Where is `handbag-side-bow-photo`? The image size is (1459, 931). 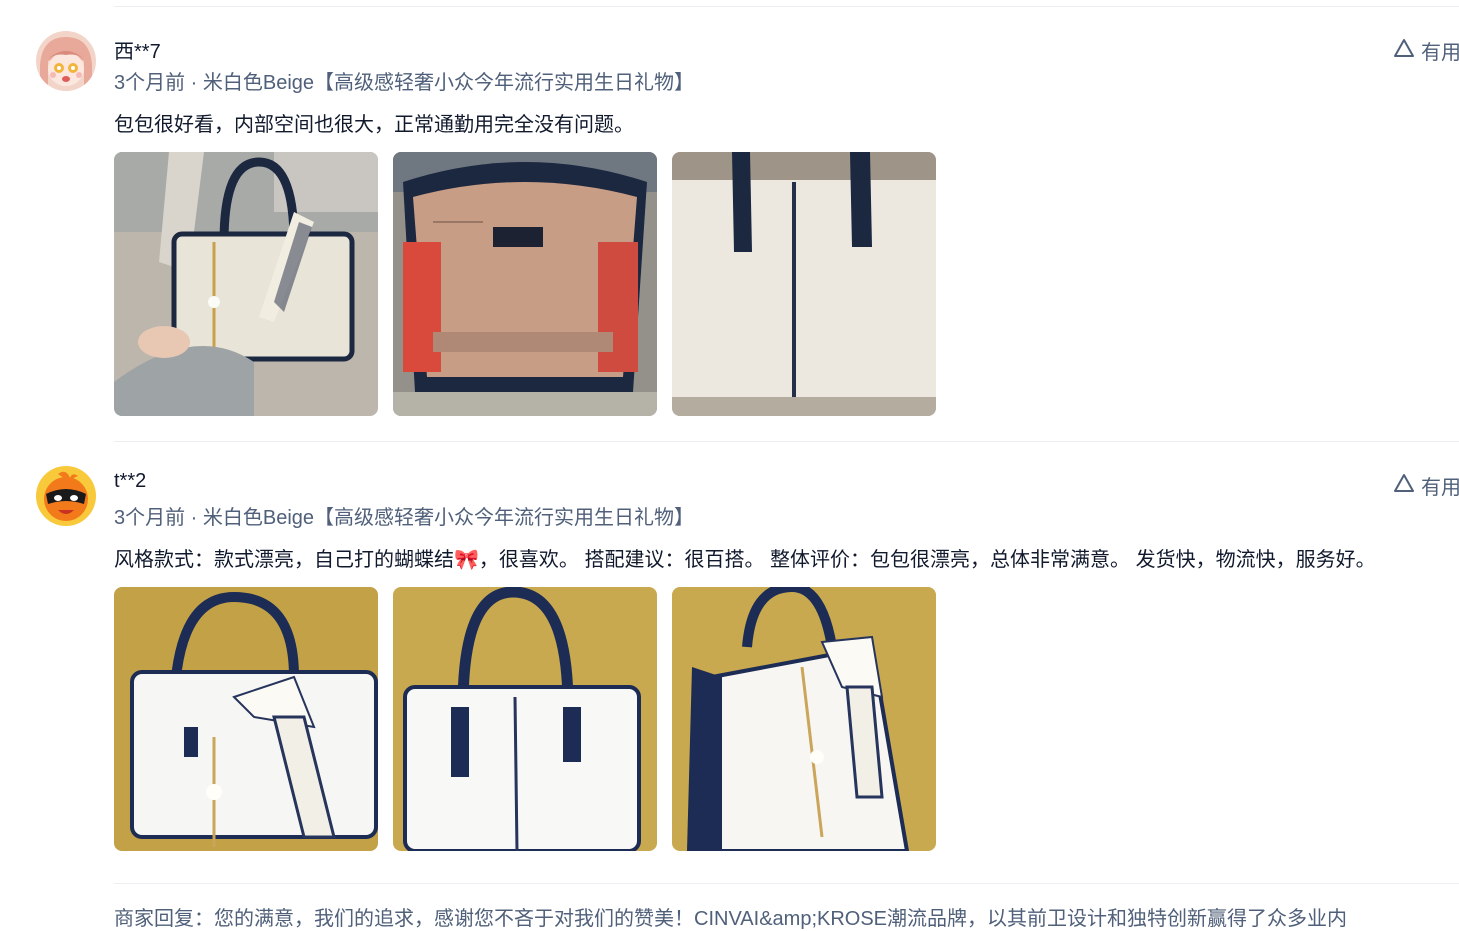
handbag-side-bow-photo is located at coordinates (804, 719).